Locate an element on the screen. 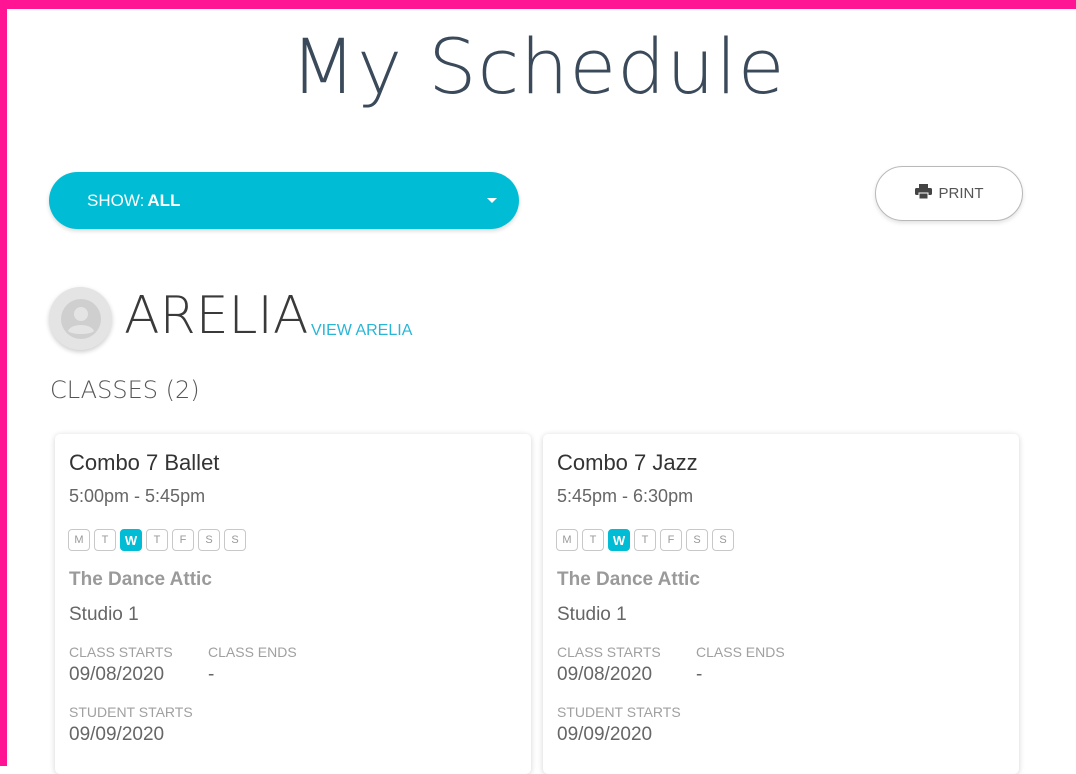 The width and height of the screenshot is (1076, 774). show-filter-dropdown: SHOW: ALL is located at coordinates (284, 200).